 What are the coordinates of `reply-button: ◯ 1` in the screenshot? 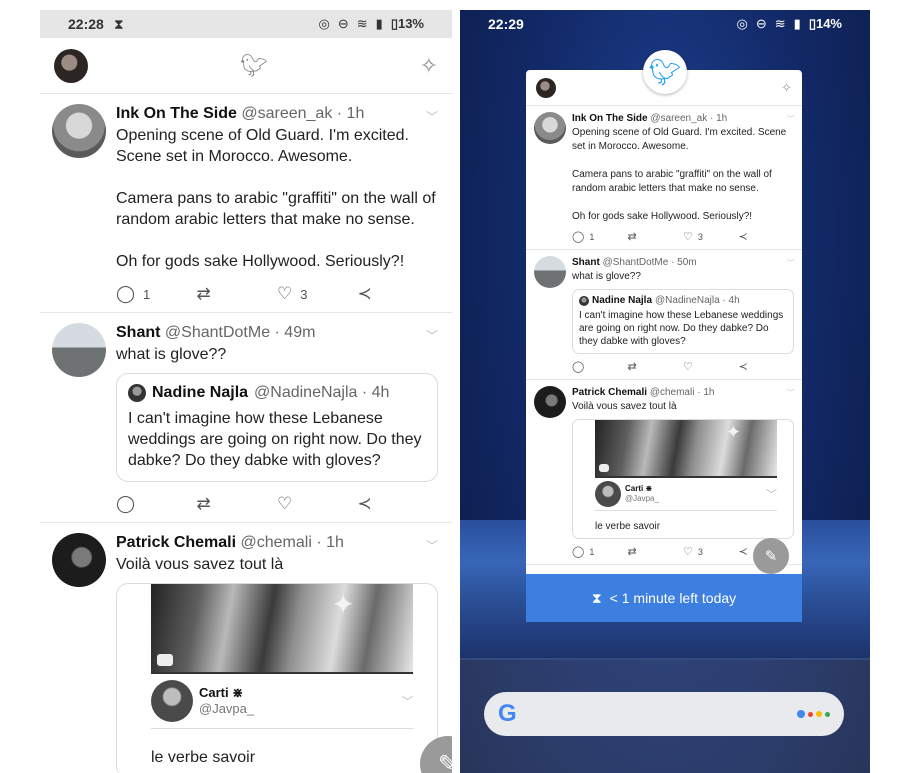 It's located at (156, 294).